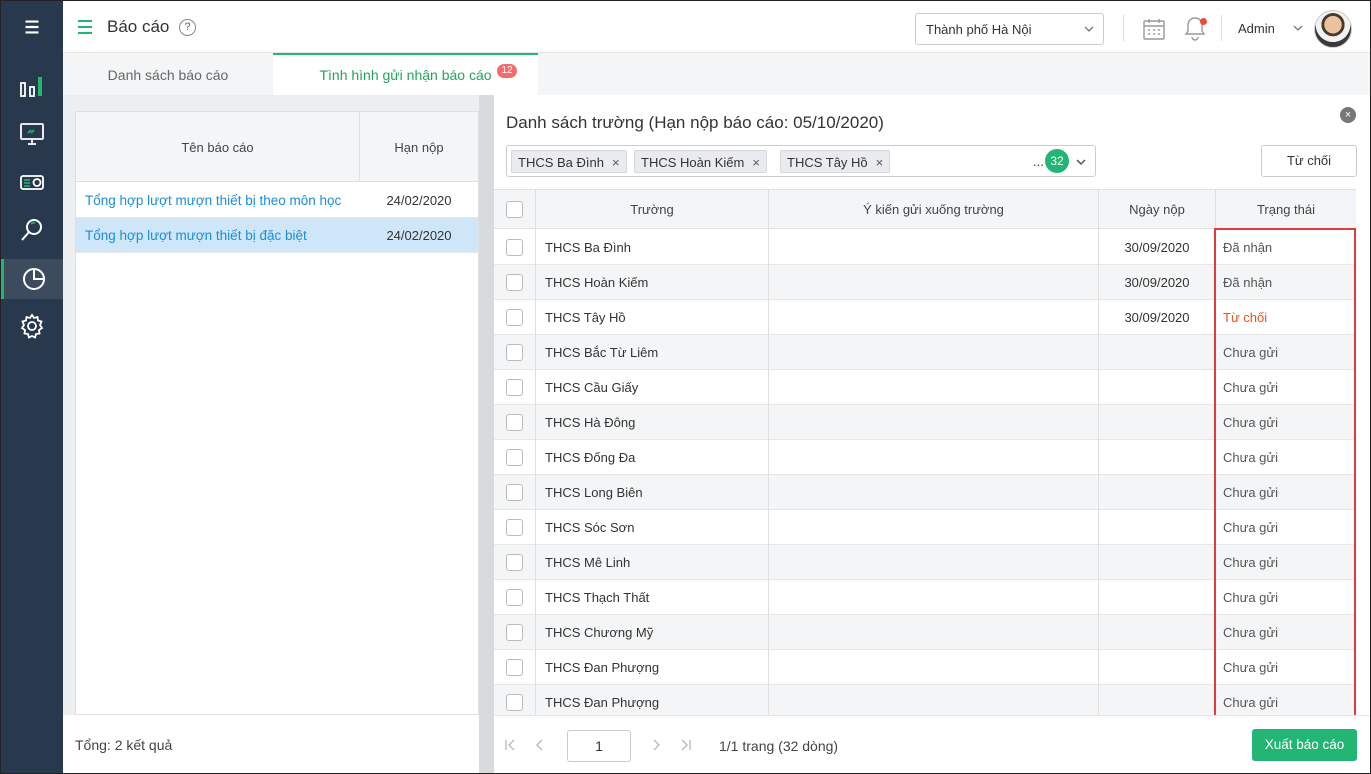 The height and width of the screenshot is (774, 1371). I want to click on table-row: THCS Sóc Sơn Chưa gửi, so click(925, 527).